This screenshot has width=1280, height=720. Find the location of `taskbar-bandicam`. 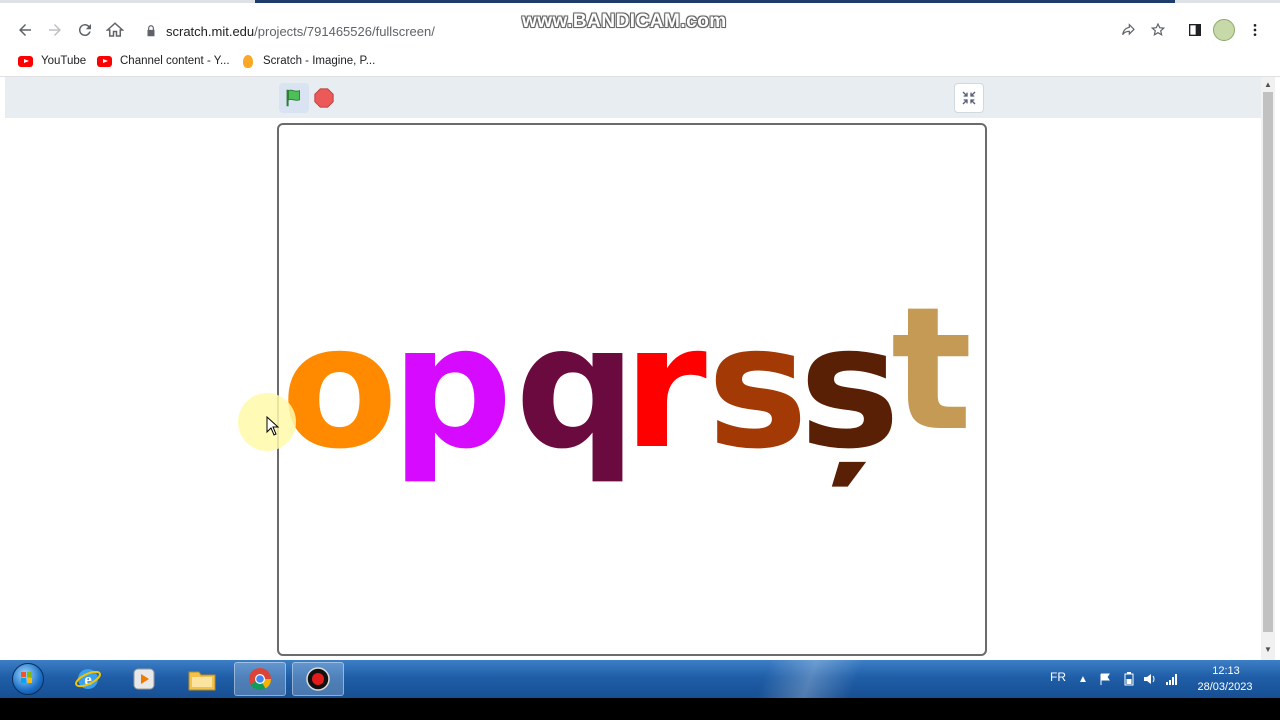

taskbar-bandicam is located at coordinates (318, 679).